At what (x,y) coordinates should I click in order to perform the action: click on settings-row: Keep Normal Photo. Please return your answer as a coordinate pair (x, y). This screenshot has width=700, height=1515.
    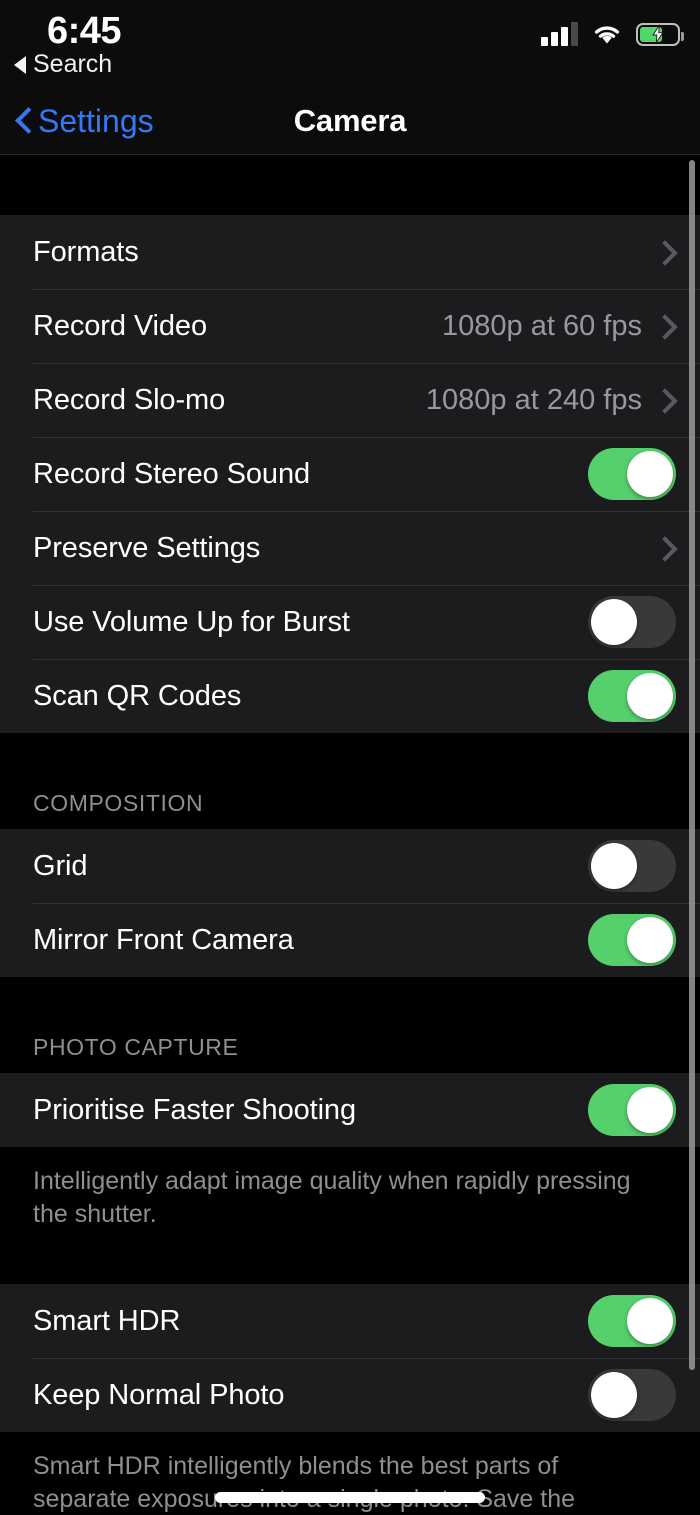
    Looking at the image, I should click on (350, 1395).